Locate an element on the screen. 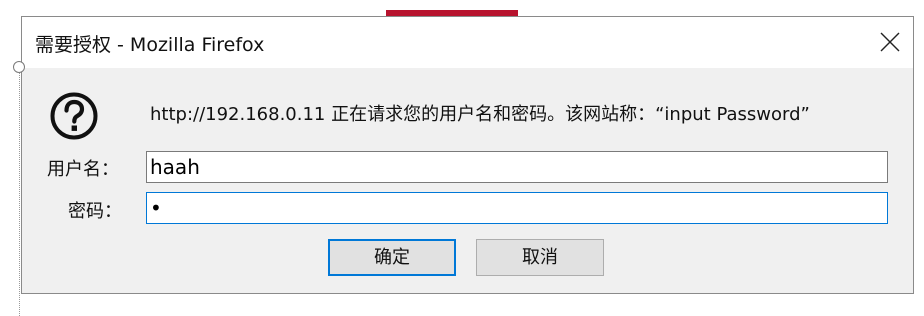 This screenshot has width=924, height=316. question-circle-icon is located at coordinates (74, 116).